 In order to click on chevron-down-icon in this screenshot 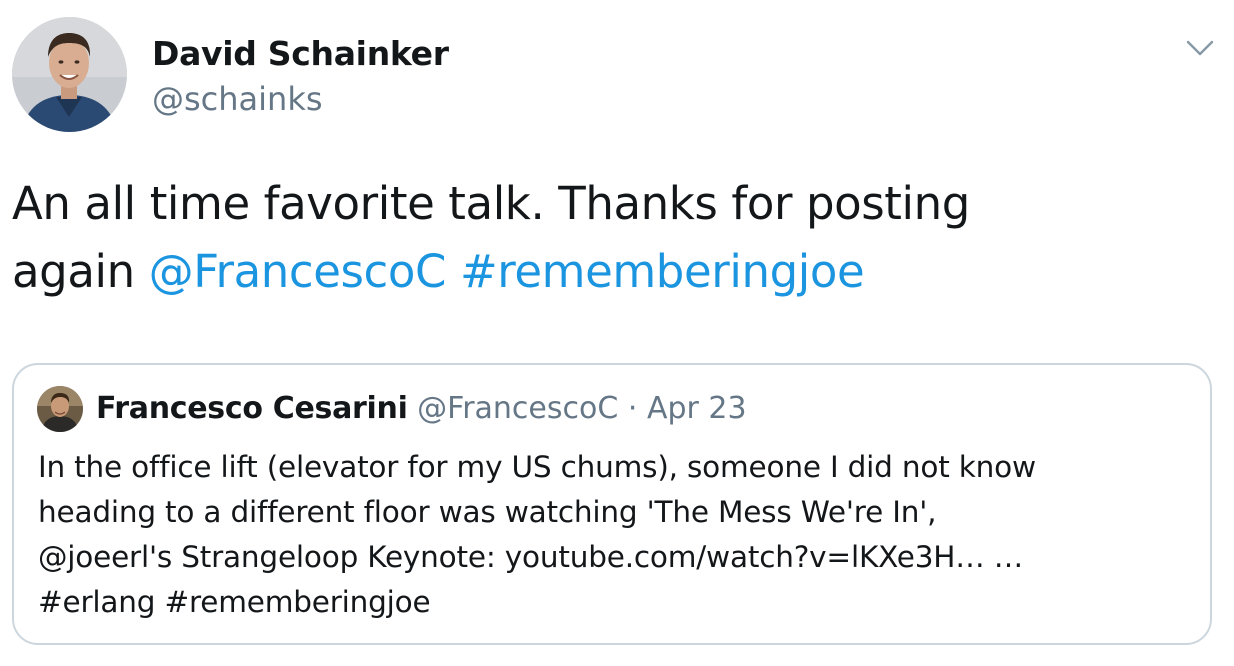, I will do `click(1200, 48)`.